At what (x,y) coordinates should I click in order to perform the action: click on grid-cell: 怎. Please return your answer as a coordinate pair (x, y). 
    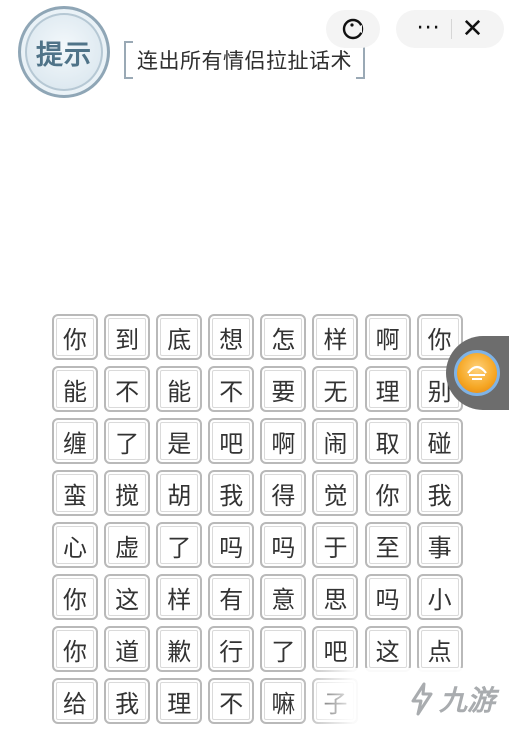
    Looking at the image, I should click on (283, 337).